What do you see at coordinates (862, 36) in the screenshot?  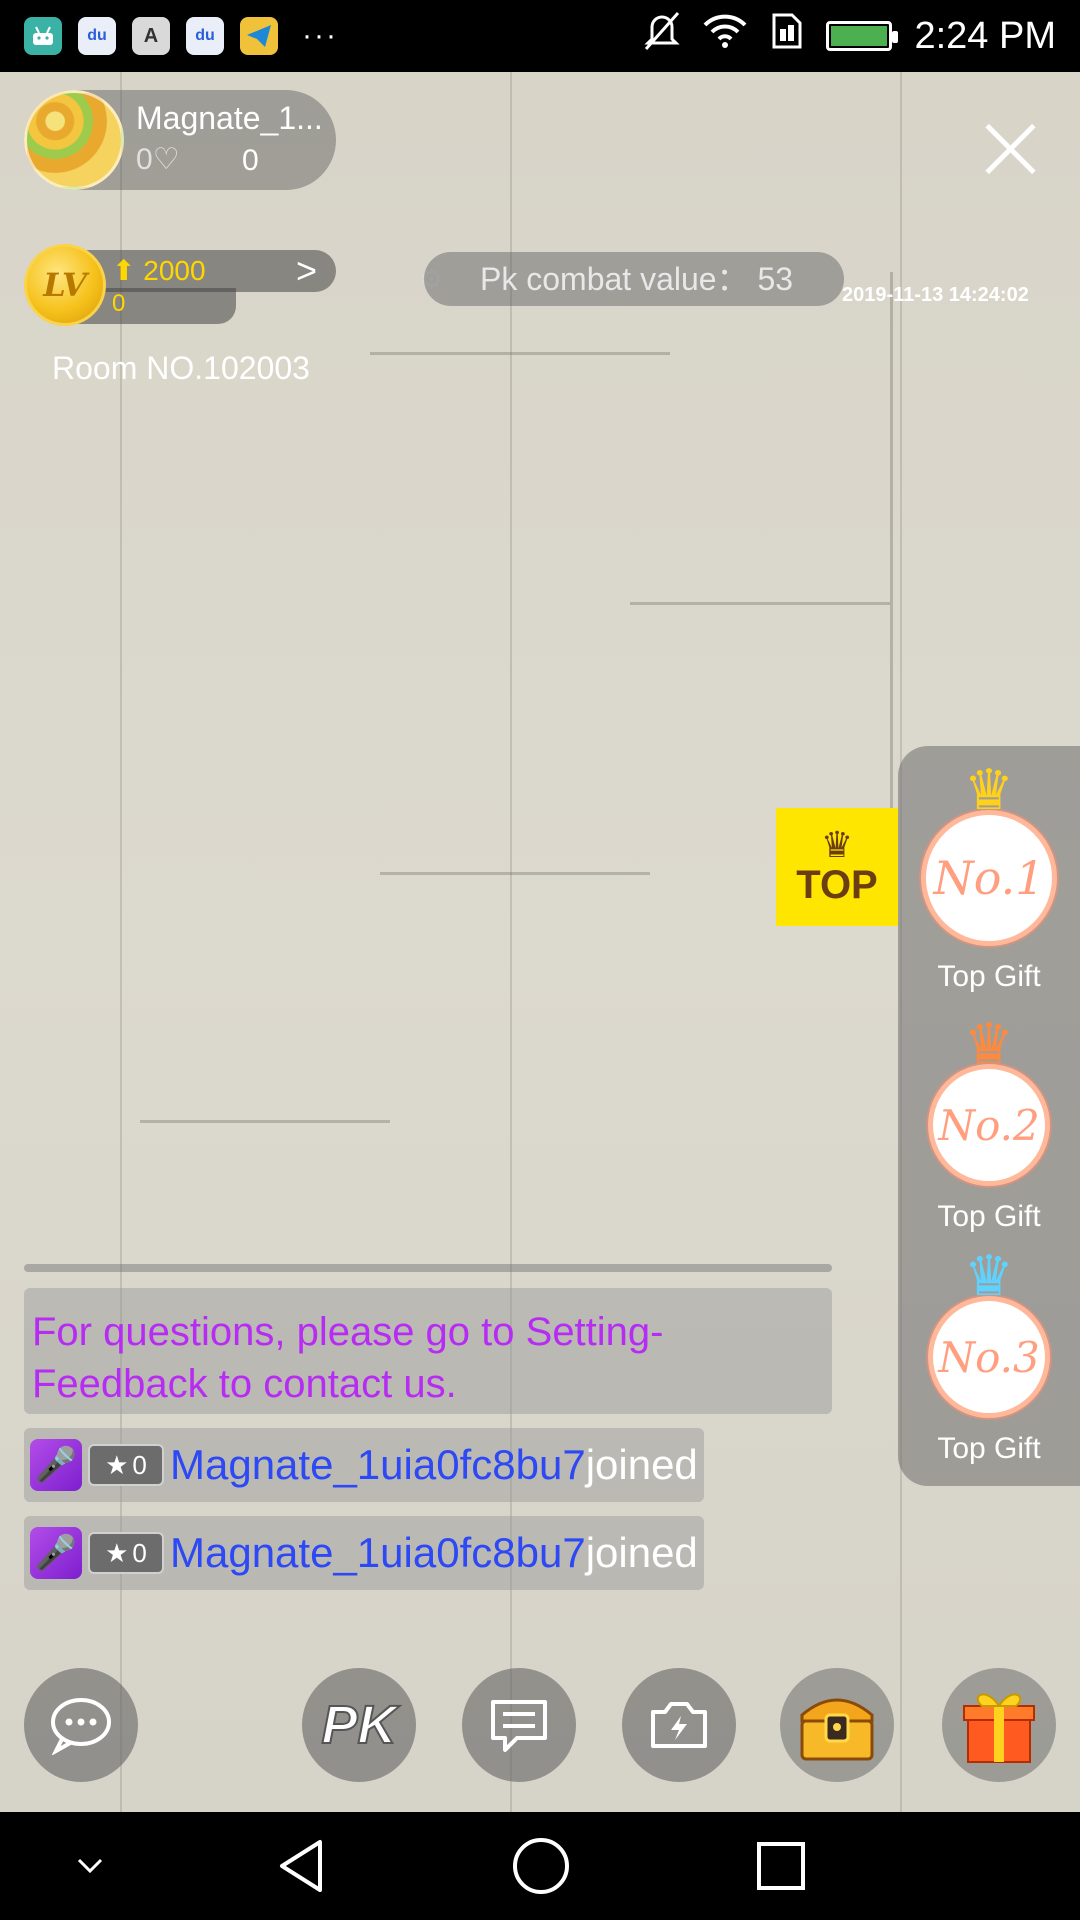 I see `battery-icon` at bounding box center [862, 36].